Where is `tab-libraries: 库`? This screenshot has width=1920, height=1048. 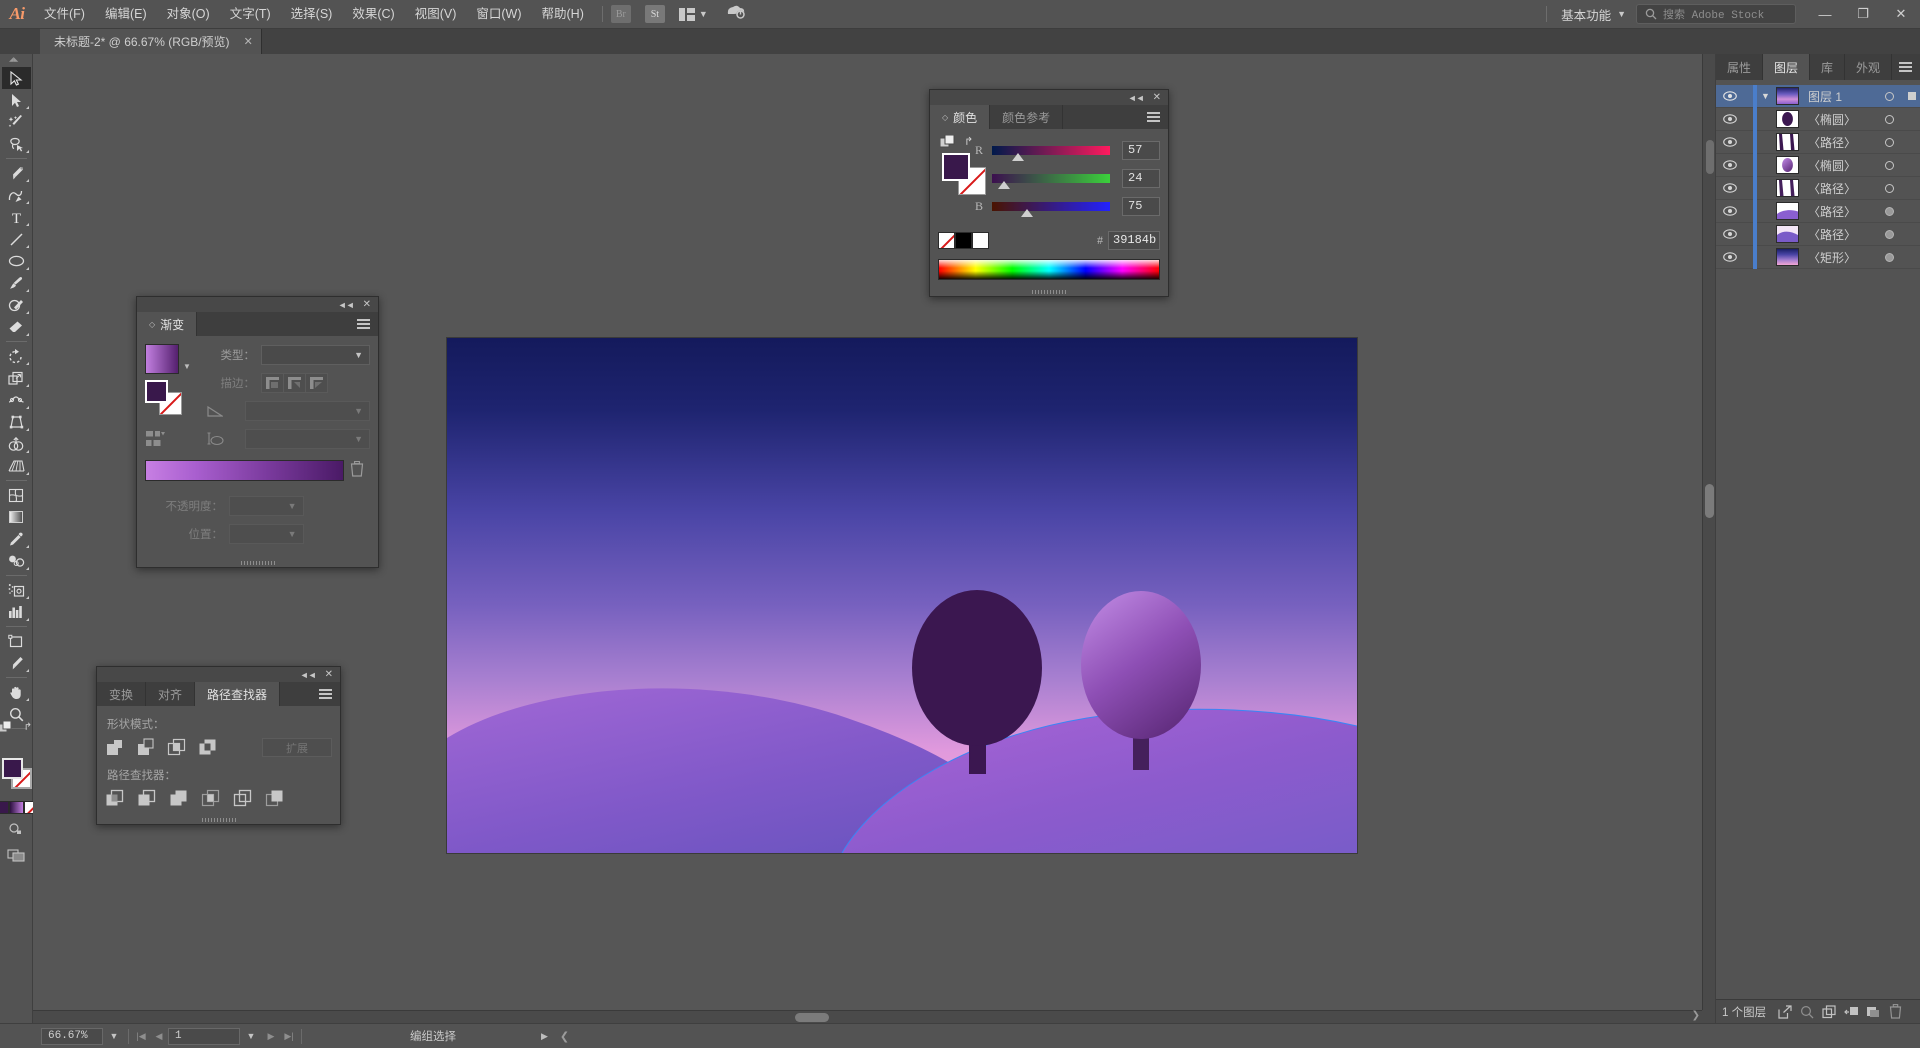 tab-libraries: 库 is located at coordinates (1828, 67).